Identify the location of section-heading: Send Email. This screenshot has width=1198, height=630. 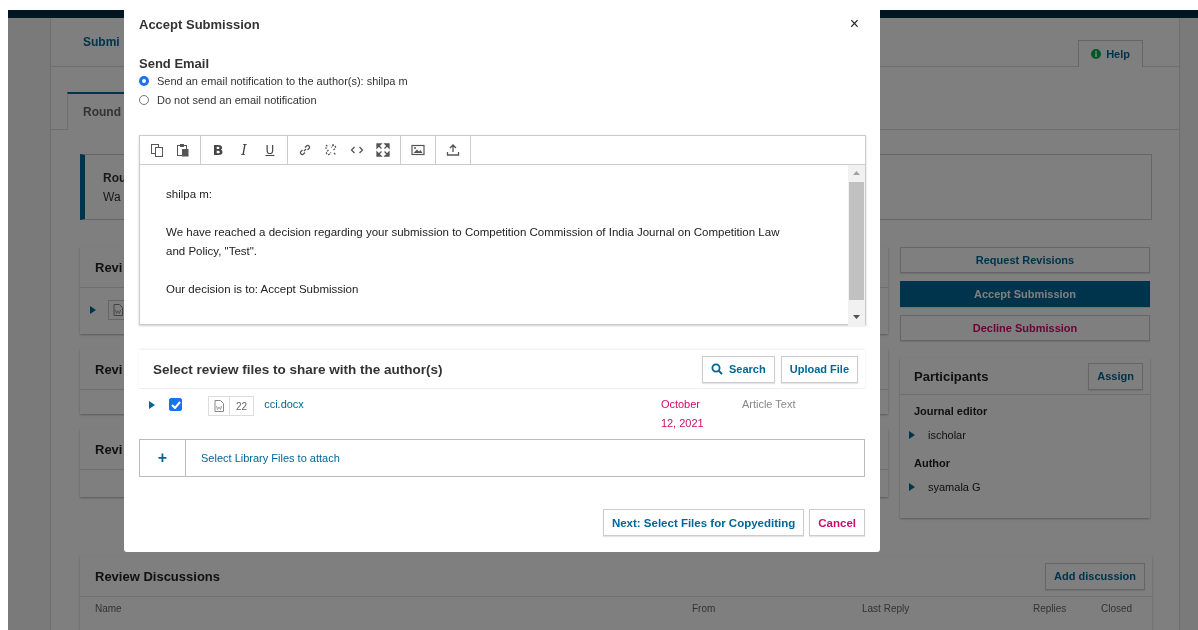
(175, 63).